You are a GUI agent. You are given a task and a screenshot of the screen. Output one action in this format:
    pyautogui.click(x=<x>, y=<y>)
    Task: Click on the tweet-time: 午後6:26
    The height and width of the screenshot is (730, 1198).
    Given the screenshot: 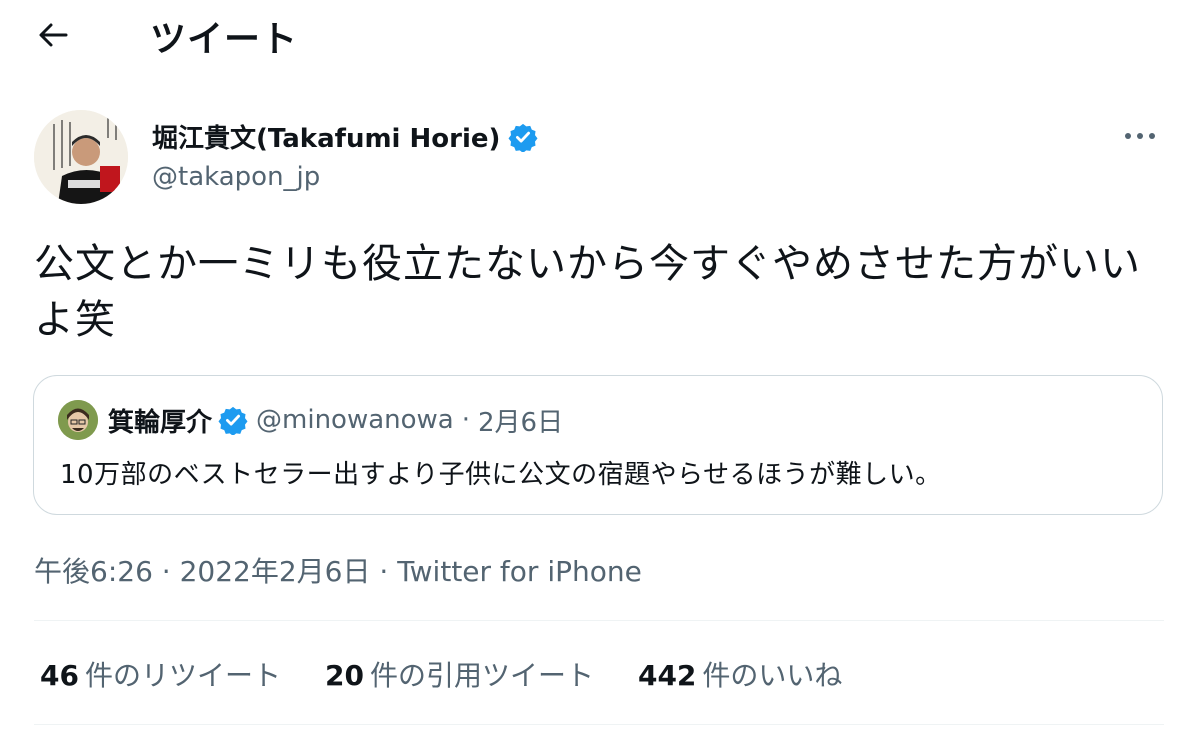 What is the action you would take?
    pyautogui.click(x=93, y=571)
    